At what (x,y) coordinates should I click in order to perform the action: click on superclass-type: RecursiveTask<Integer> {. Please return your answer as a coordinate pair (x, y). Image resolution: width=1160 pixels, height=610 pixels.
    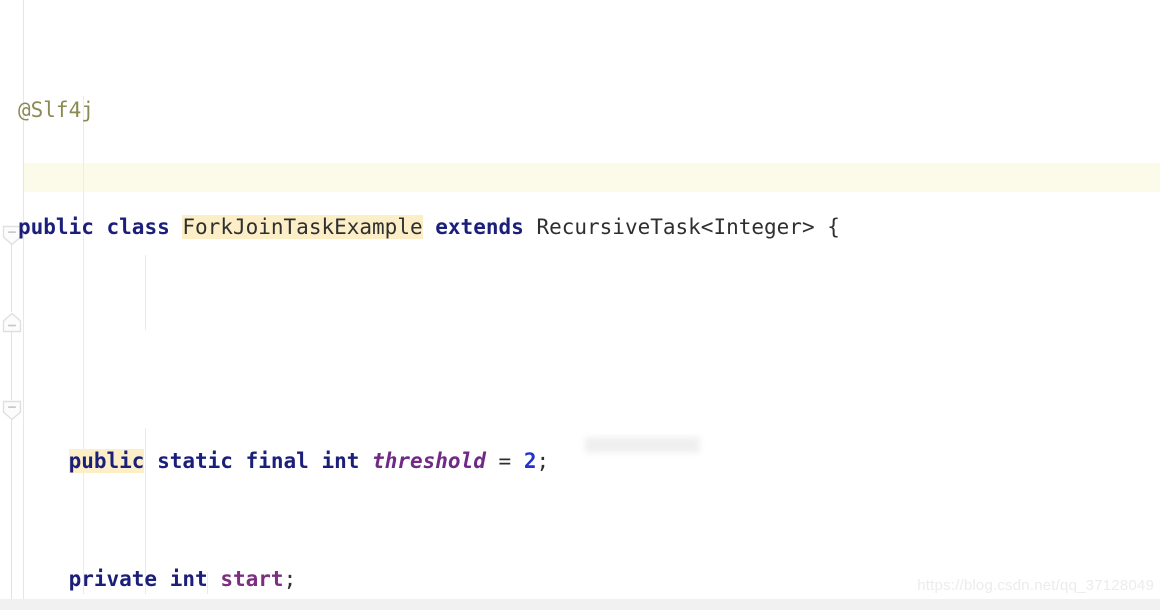
    Looking at the image, I should click on (688, 227).